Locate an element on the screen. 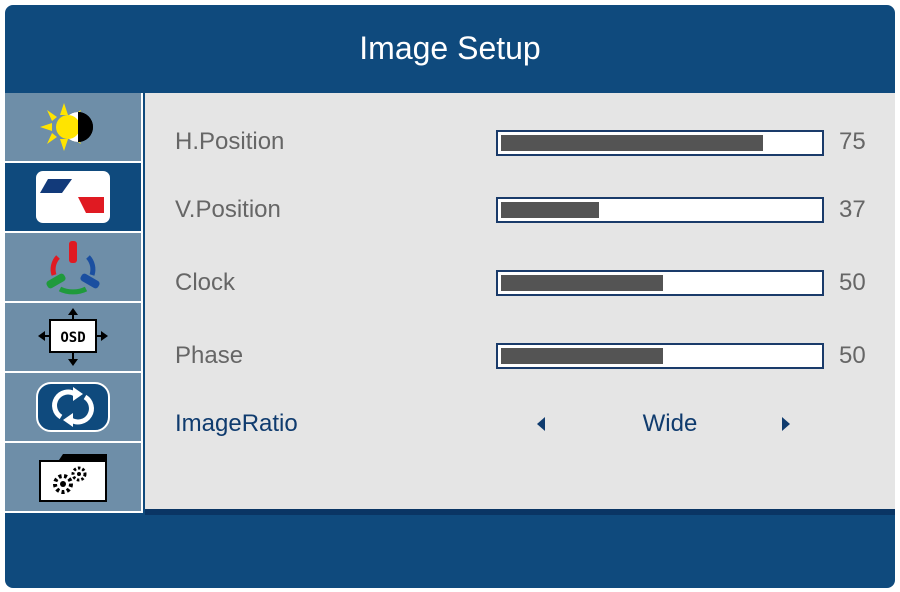 This screenshot has width=900, height=592. reset-icon is located at coordinates (73, 407).